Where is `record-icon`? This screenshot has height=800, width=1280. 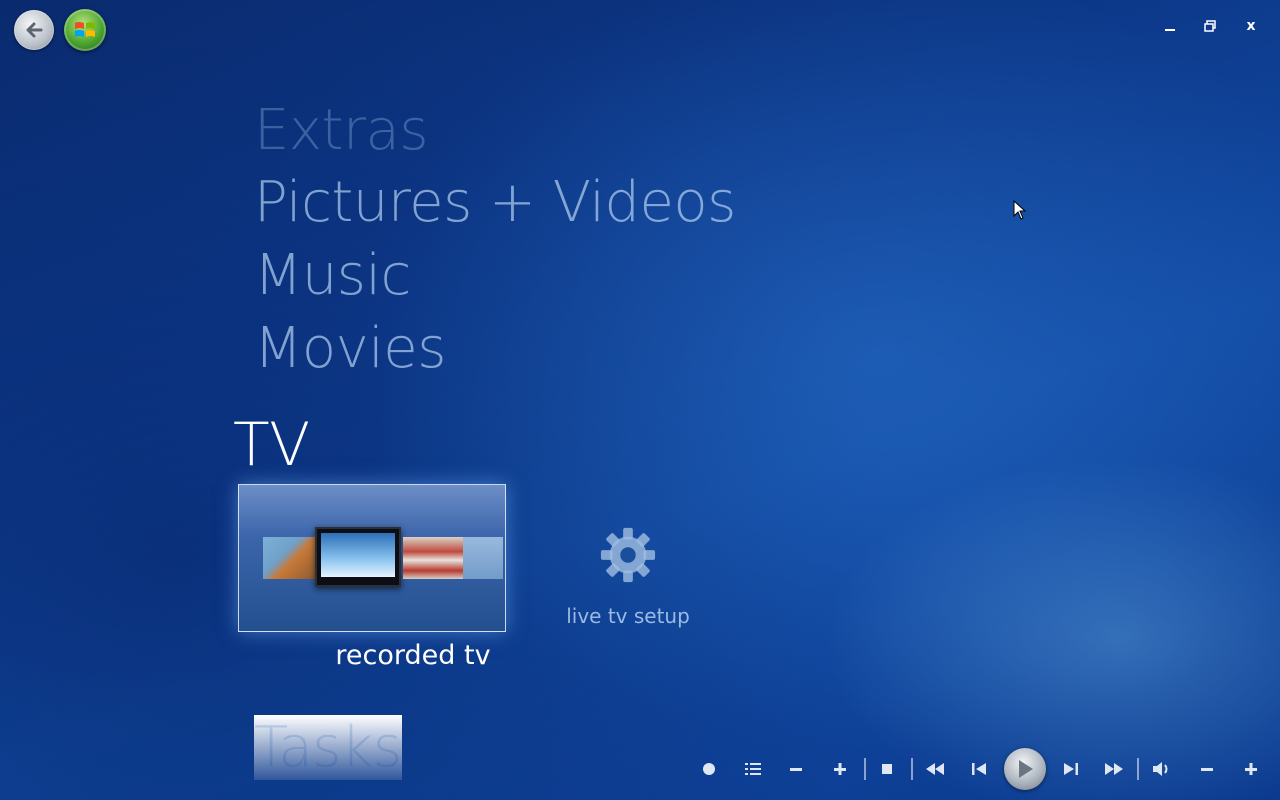 record-icon is located at coordinates (709, 769).